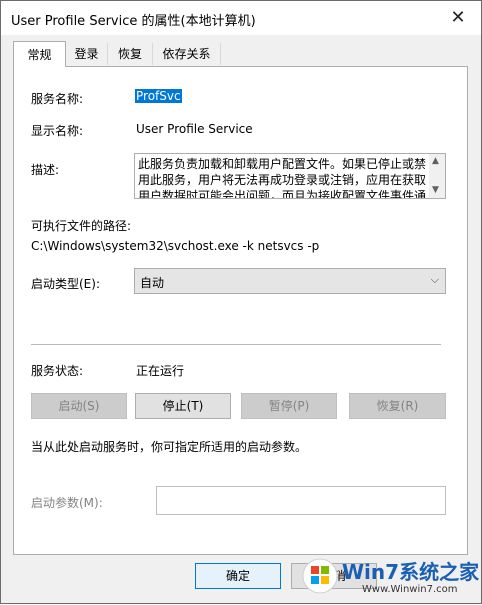  Describe the element at coordinates (397, 406) in the screenshot. I see `resume-button: 恢复(R)` at that location.